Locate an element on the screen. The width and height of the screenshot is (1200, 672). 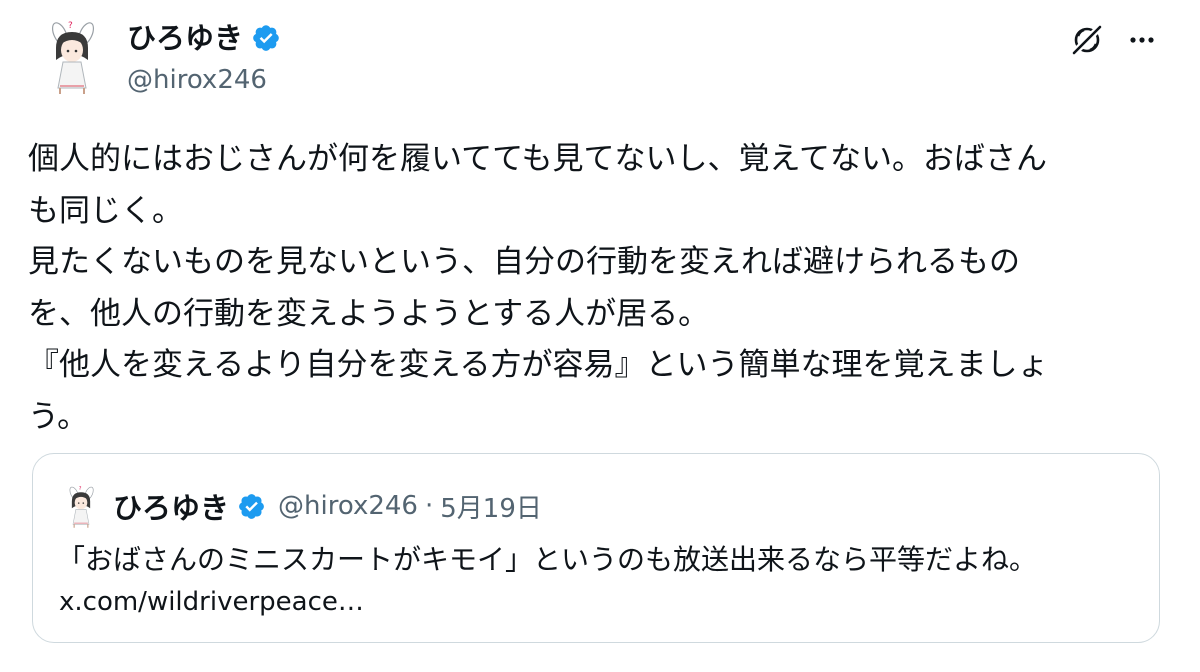
quoted-avatar: ? is located at coordinates (81, 506).